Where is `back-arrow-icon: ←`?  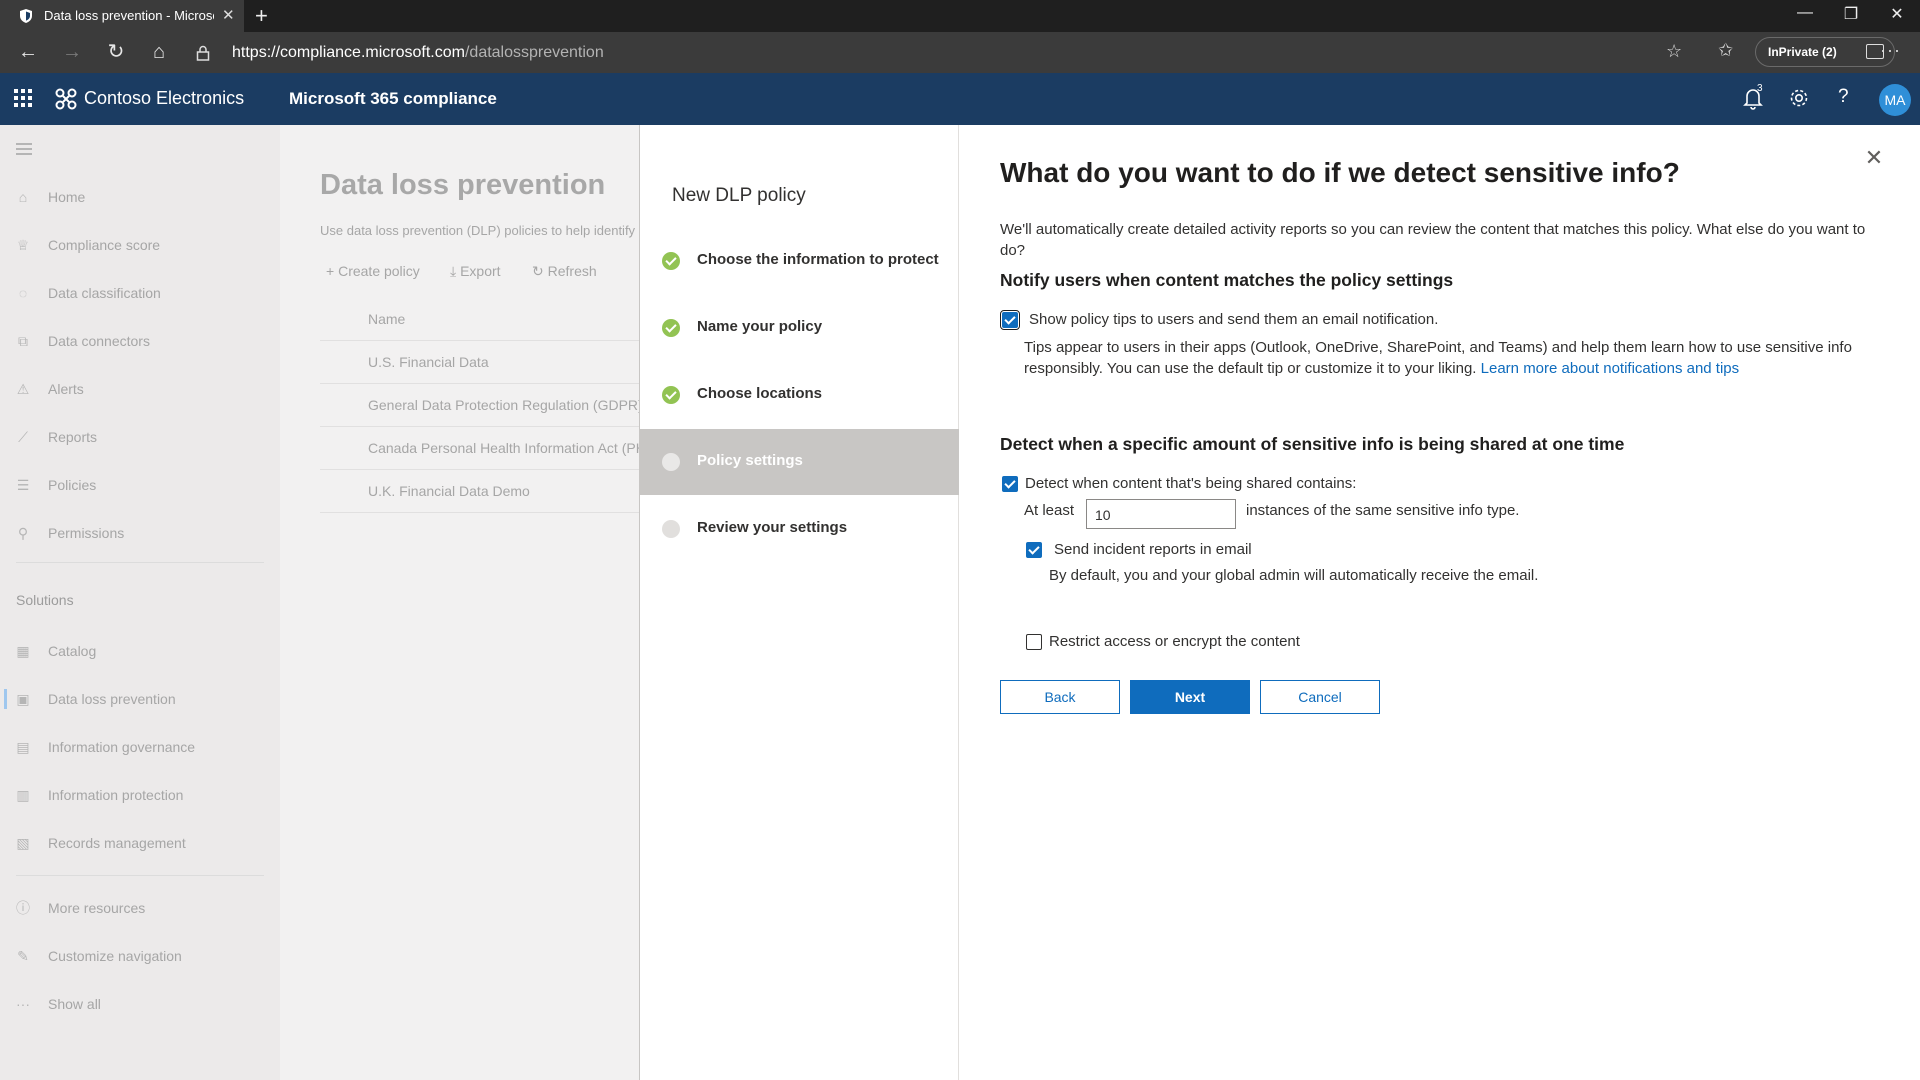
back-arrow-icon: ← is located at coordinates (28, 52).